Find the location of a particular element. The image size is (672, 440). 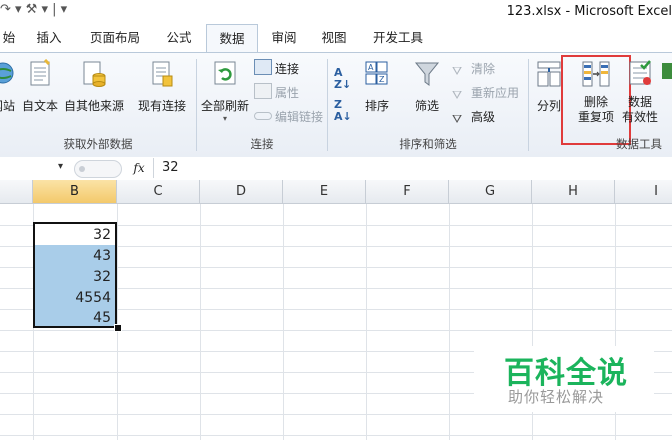

tab-page-layout: 页面布局 is located at coordinates (115, 37).